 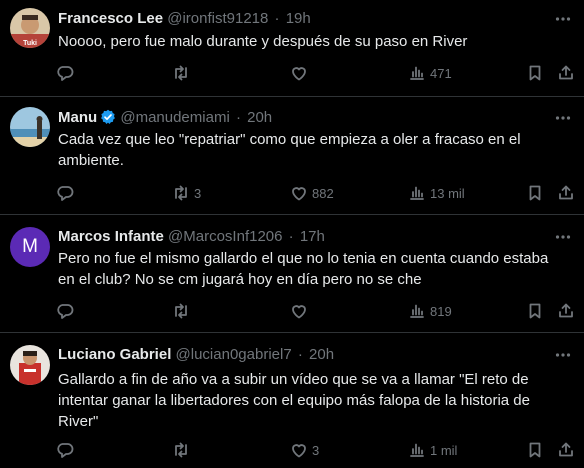 I want to click on tweet-header: Francesco Lee @ironfist91218 · 19h, so click(x=184, y=19).